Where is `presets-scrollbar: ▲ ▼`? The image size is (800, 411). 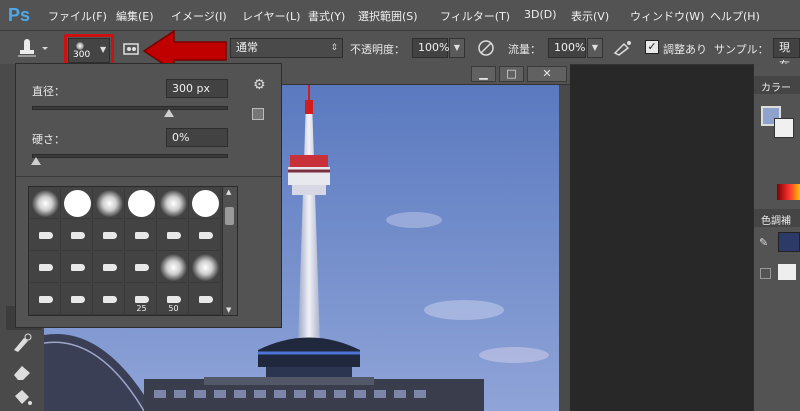 presets-scrollbar: ▲ ▼ is located at coordinates (229, 251).